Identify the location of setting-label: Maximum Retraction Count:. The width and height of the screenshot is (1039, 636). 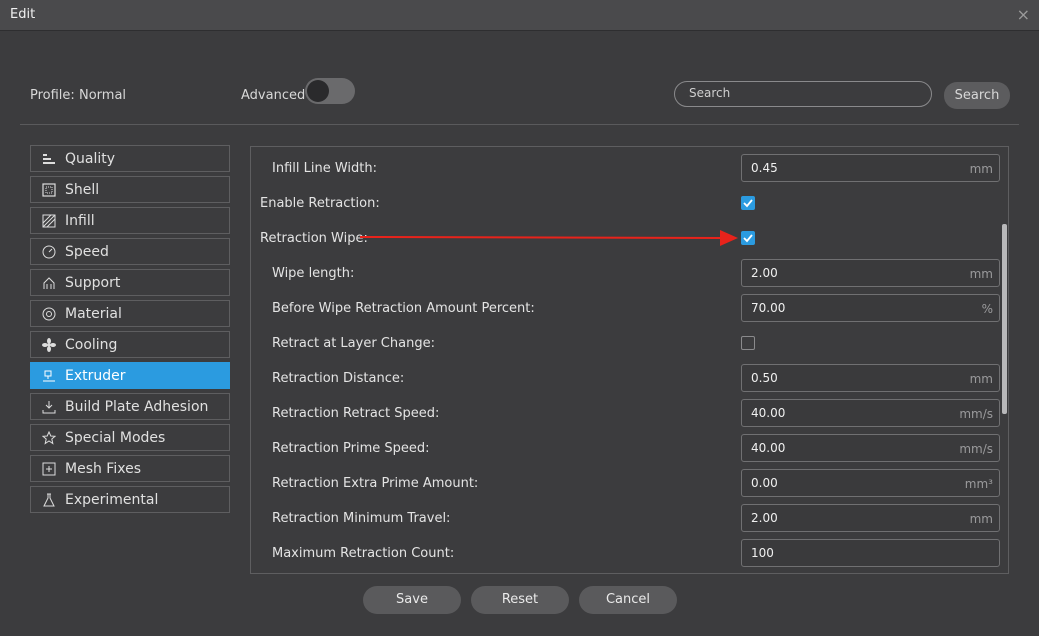
(363, 553).